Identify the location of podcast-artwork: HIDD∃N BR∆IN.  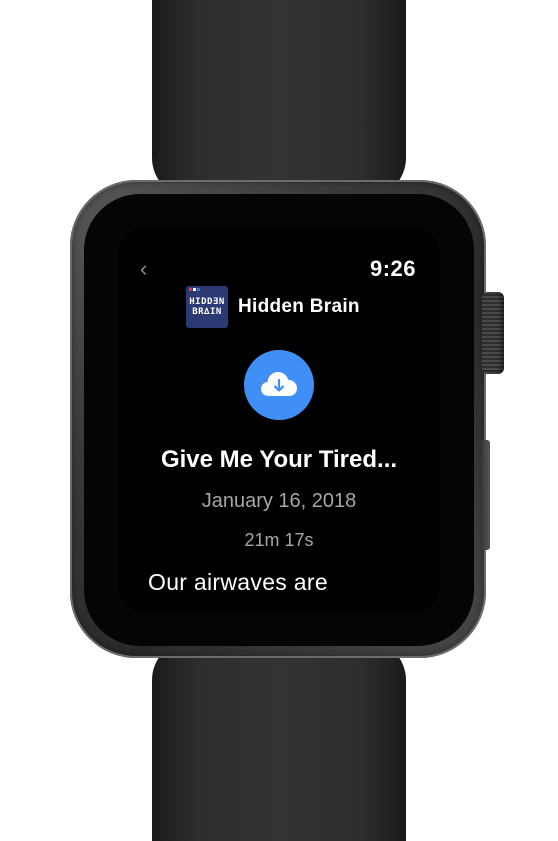
(207, 307).